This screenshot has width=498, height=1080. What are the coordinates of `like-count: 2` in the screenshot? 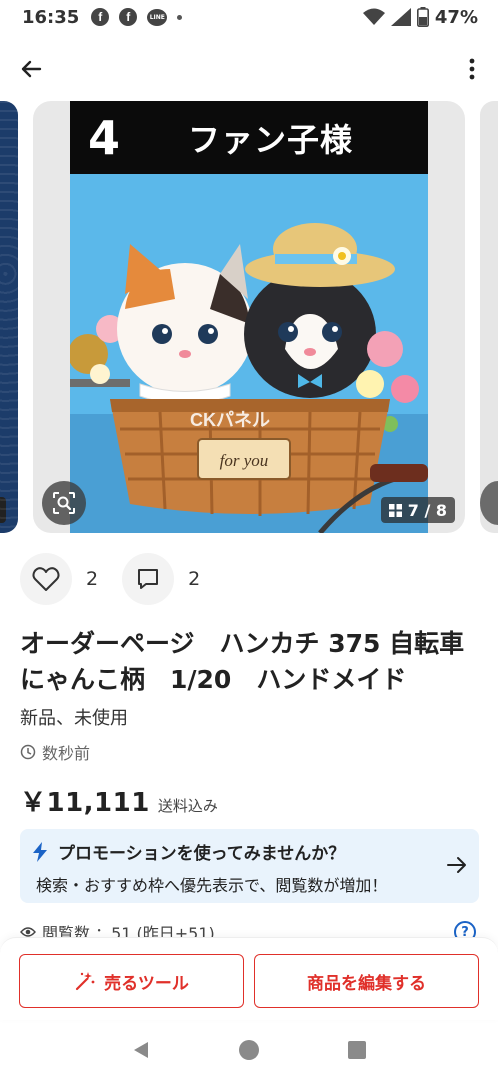 It's located at (92, 579).